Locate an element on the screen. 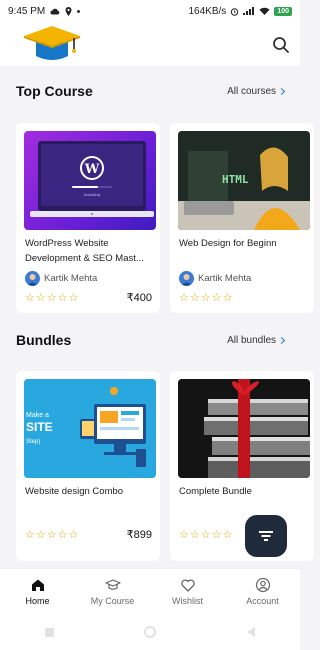 The image size is (320, 650). cloud-icon is located at coordinates (55, 11).